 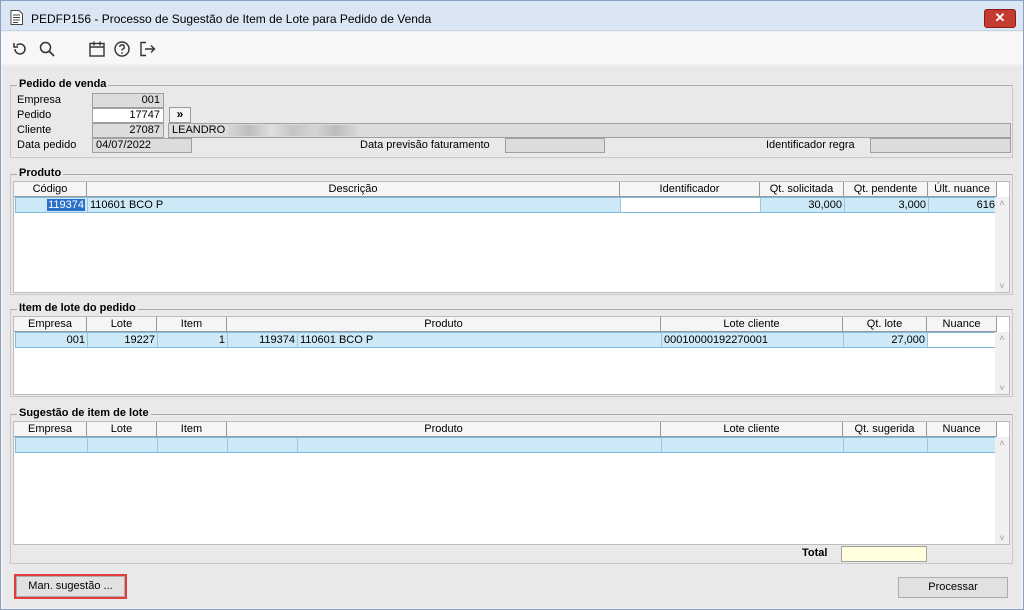 What do you see at coordinates (142, 145) in the screenshot?
I see `data-pedido-field: 04/07/2022` at bounding box center [142, 145].